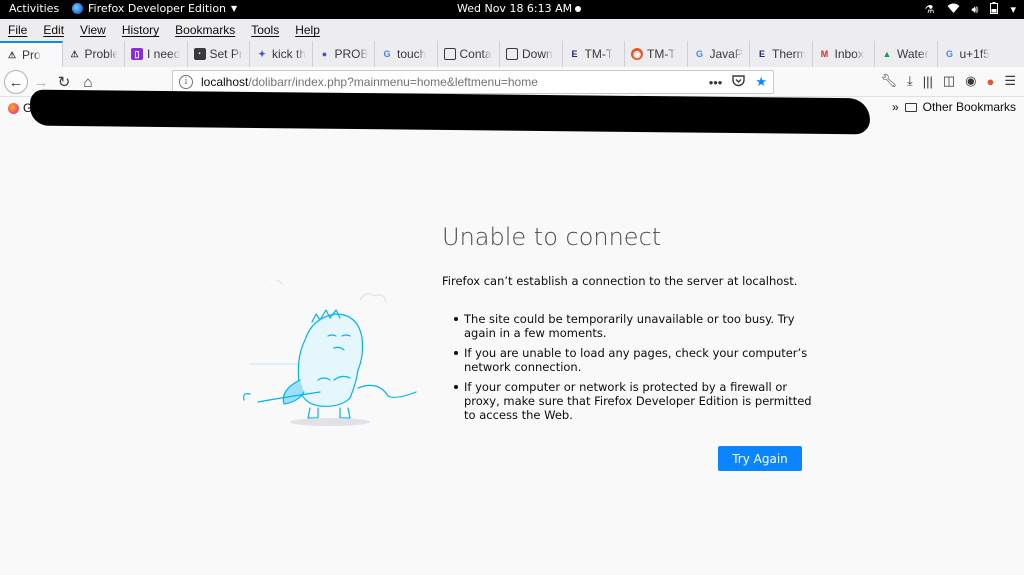  What do you see at coordinates (578, 9) in the screenshot?
I see `notification-dot-icon` at bounding box center [578, 9].